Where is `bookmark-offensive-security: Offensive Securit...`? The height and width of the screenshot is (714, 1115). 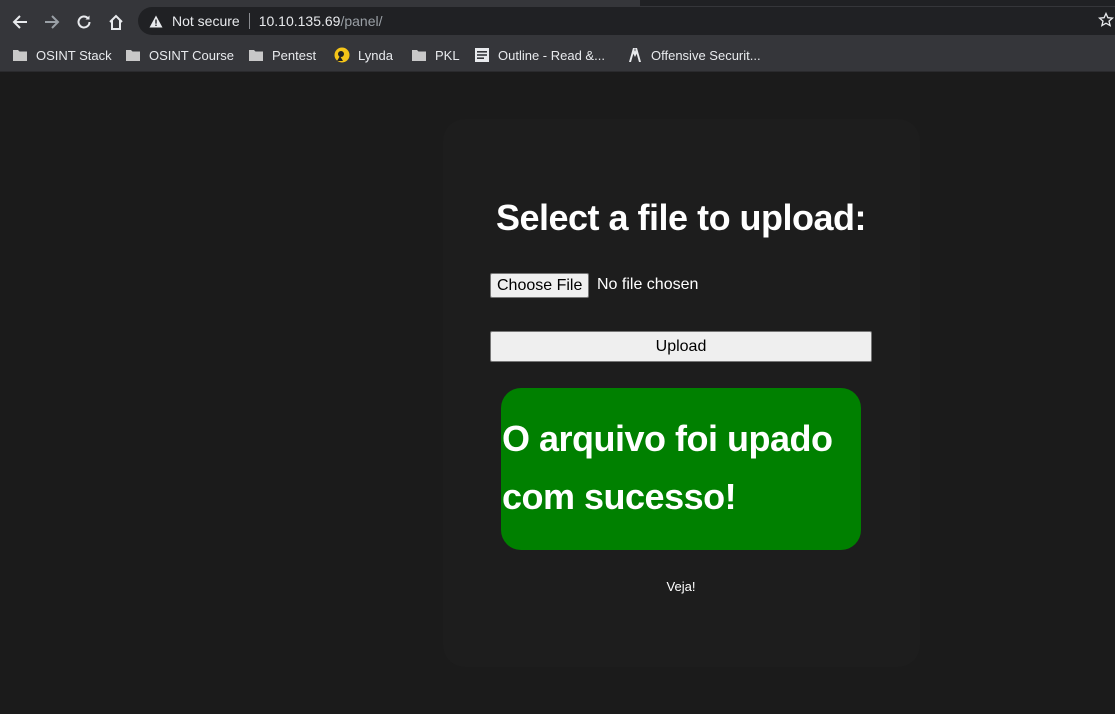
bookmark-offensive-security: Offensive Securit... is located at coordinates (694, 55).